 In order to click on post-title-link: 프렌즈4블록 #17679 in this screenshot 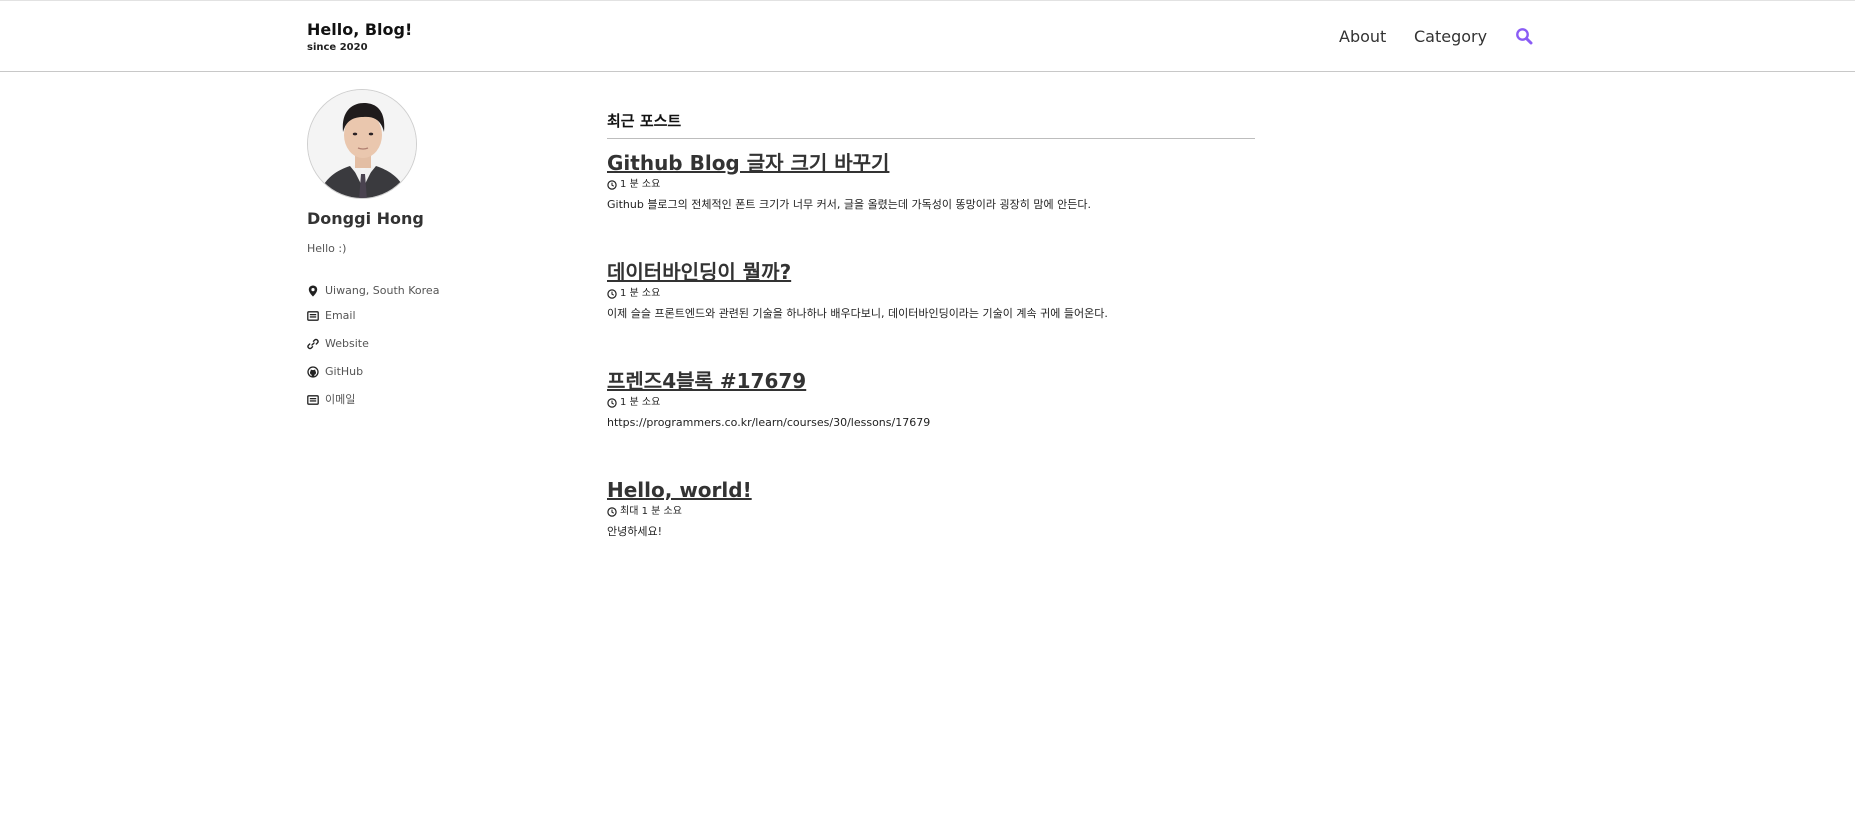, I will do `click(957, 381)`.